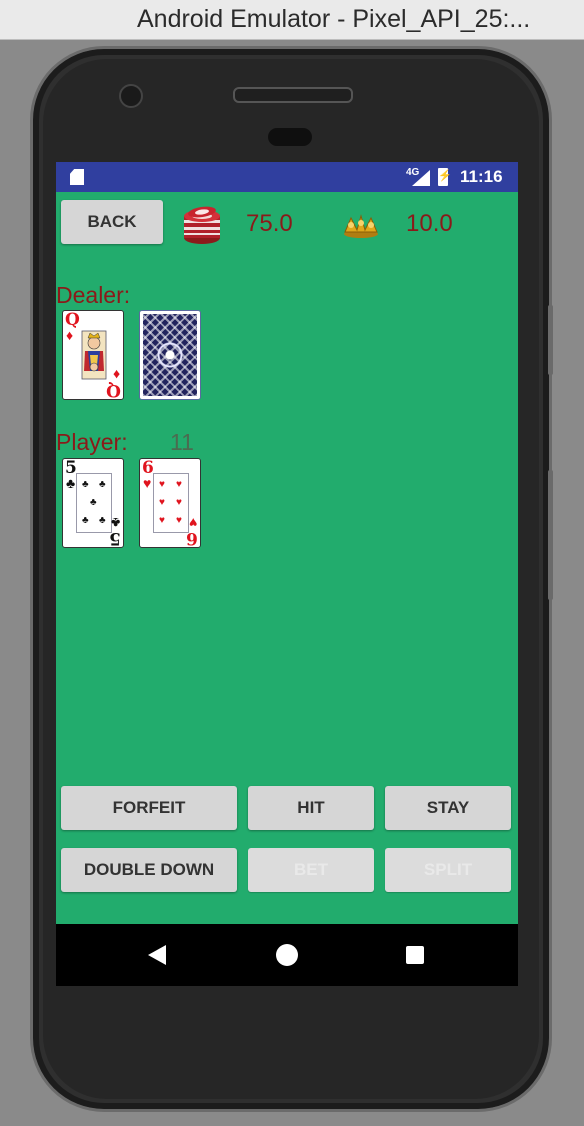 Image resolution: width=584 pixels, height=1126 pixels. I want to click on power-button, so click(550, 340).